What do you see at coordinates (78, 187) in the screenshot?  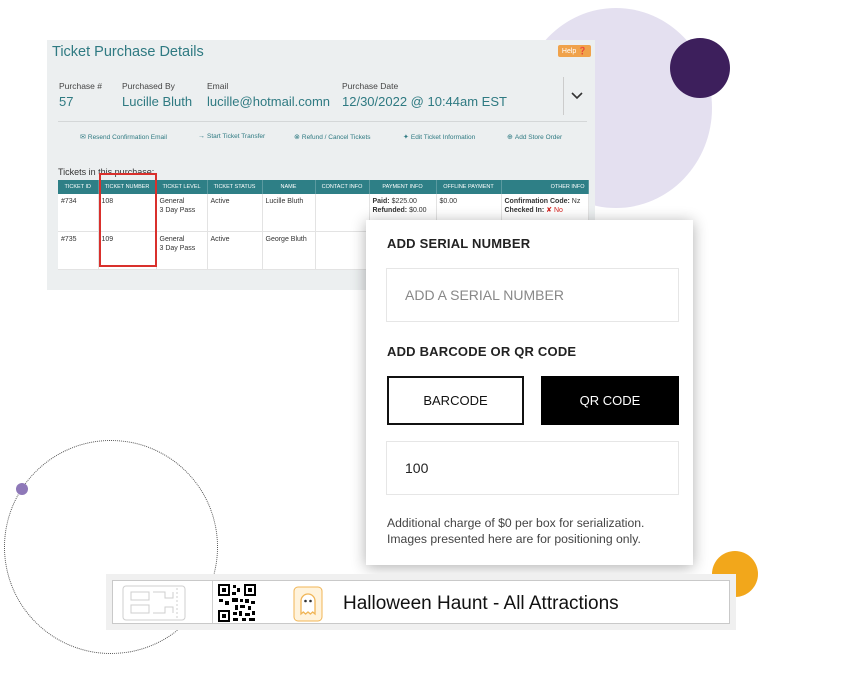 I see `column-header: TICKET ID` at bounding box center [78, 187].